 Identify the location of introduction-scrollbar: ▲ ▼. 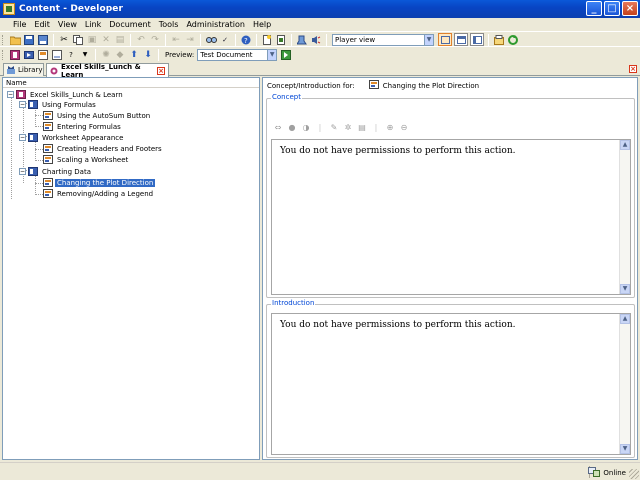
(624, 384).